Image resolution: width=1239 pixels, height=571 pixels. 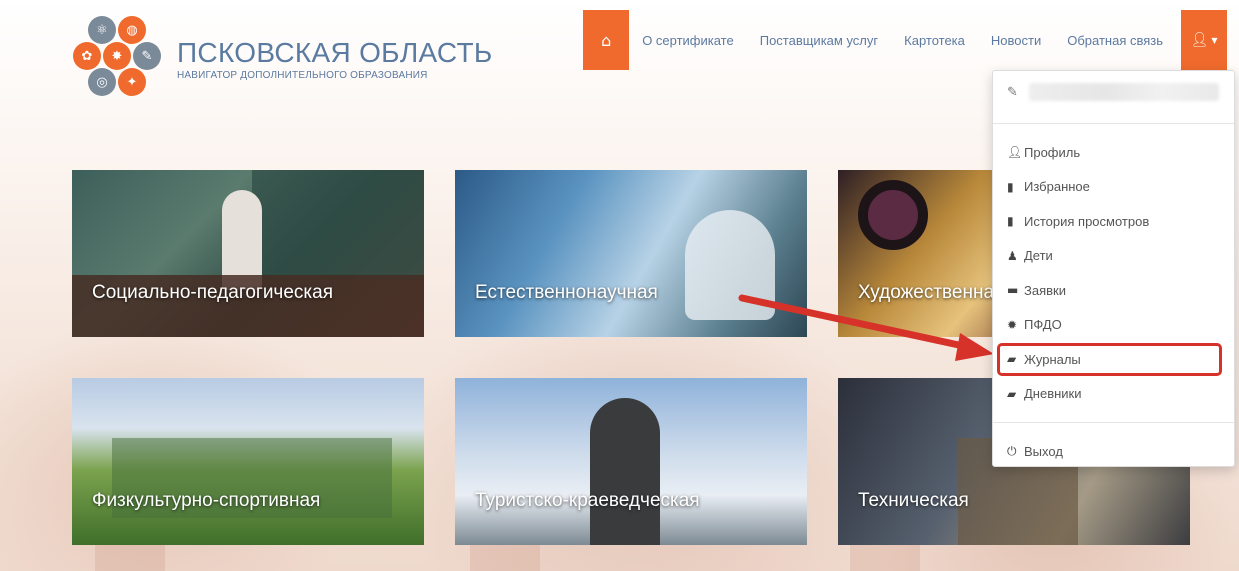 What do you see at coordinates (1113, 325) in the screenshot?
I see `menu-item-pfdo: ✹ ПФДО` at bounding box center [1113, 325].